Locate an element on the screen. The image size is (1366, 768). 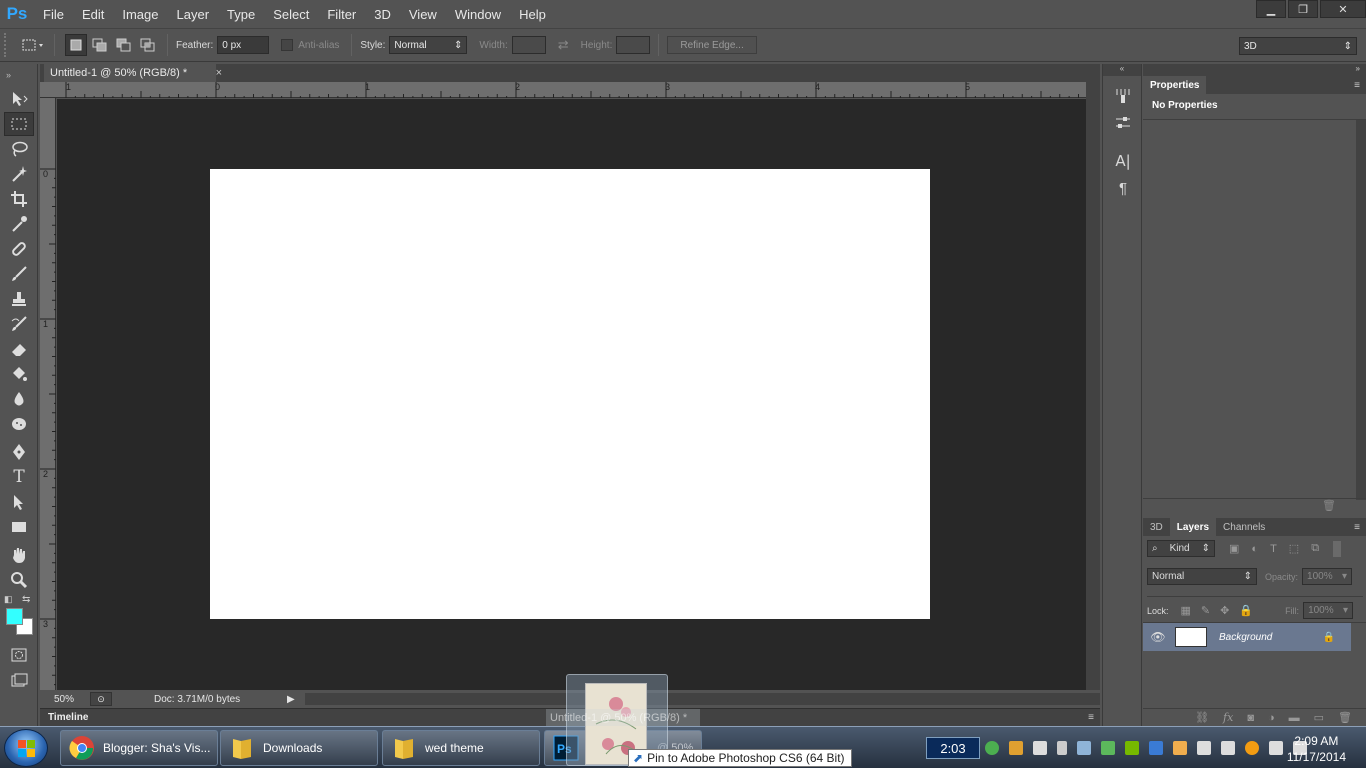
filter-smart-object-icon: ⧉ is located at coordinates (1315, 548).